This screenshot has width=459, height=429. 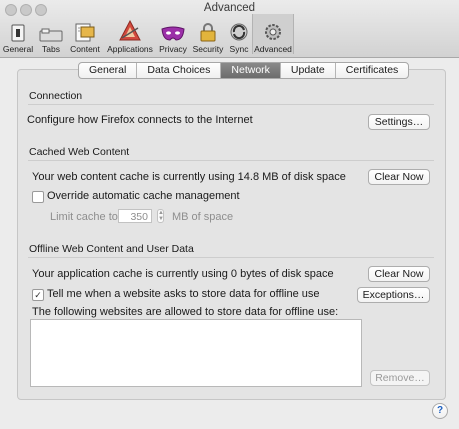 I want to click on cache-size-stepper: ▲ ▼, so click(x=160, y=216).